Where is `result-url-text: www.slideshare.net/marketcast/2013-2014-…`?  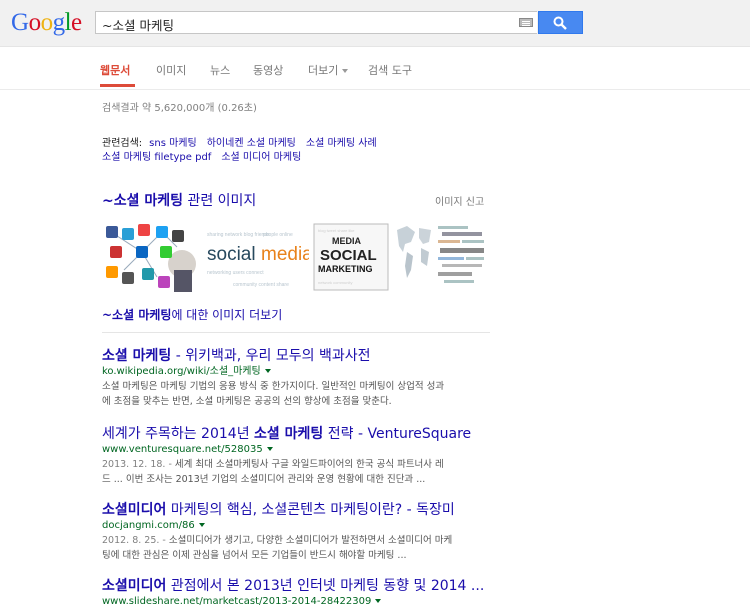
result-url-text: www.slideshare.net/marketcast/2013-2014-… is located at coordinates (237, 601).